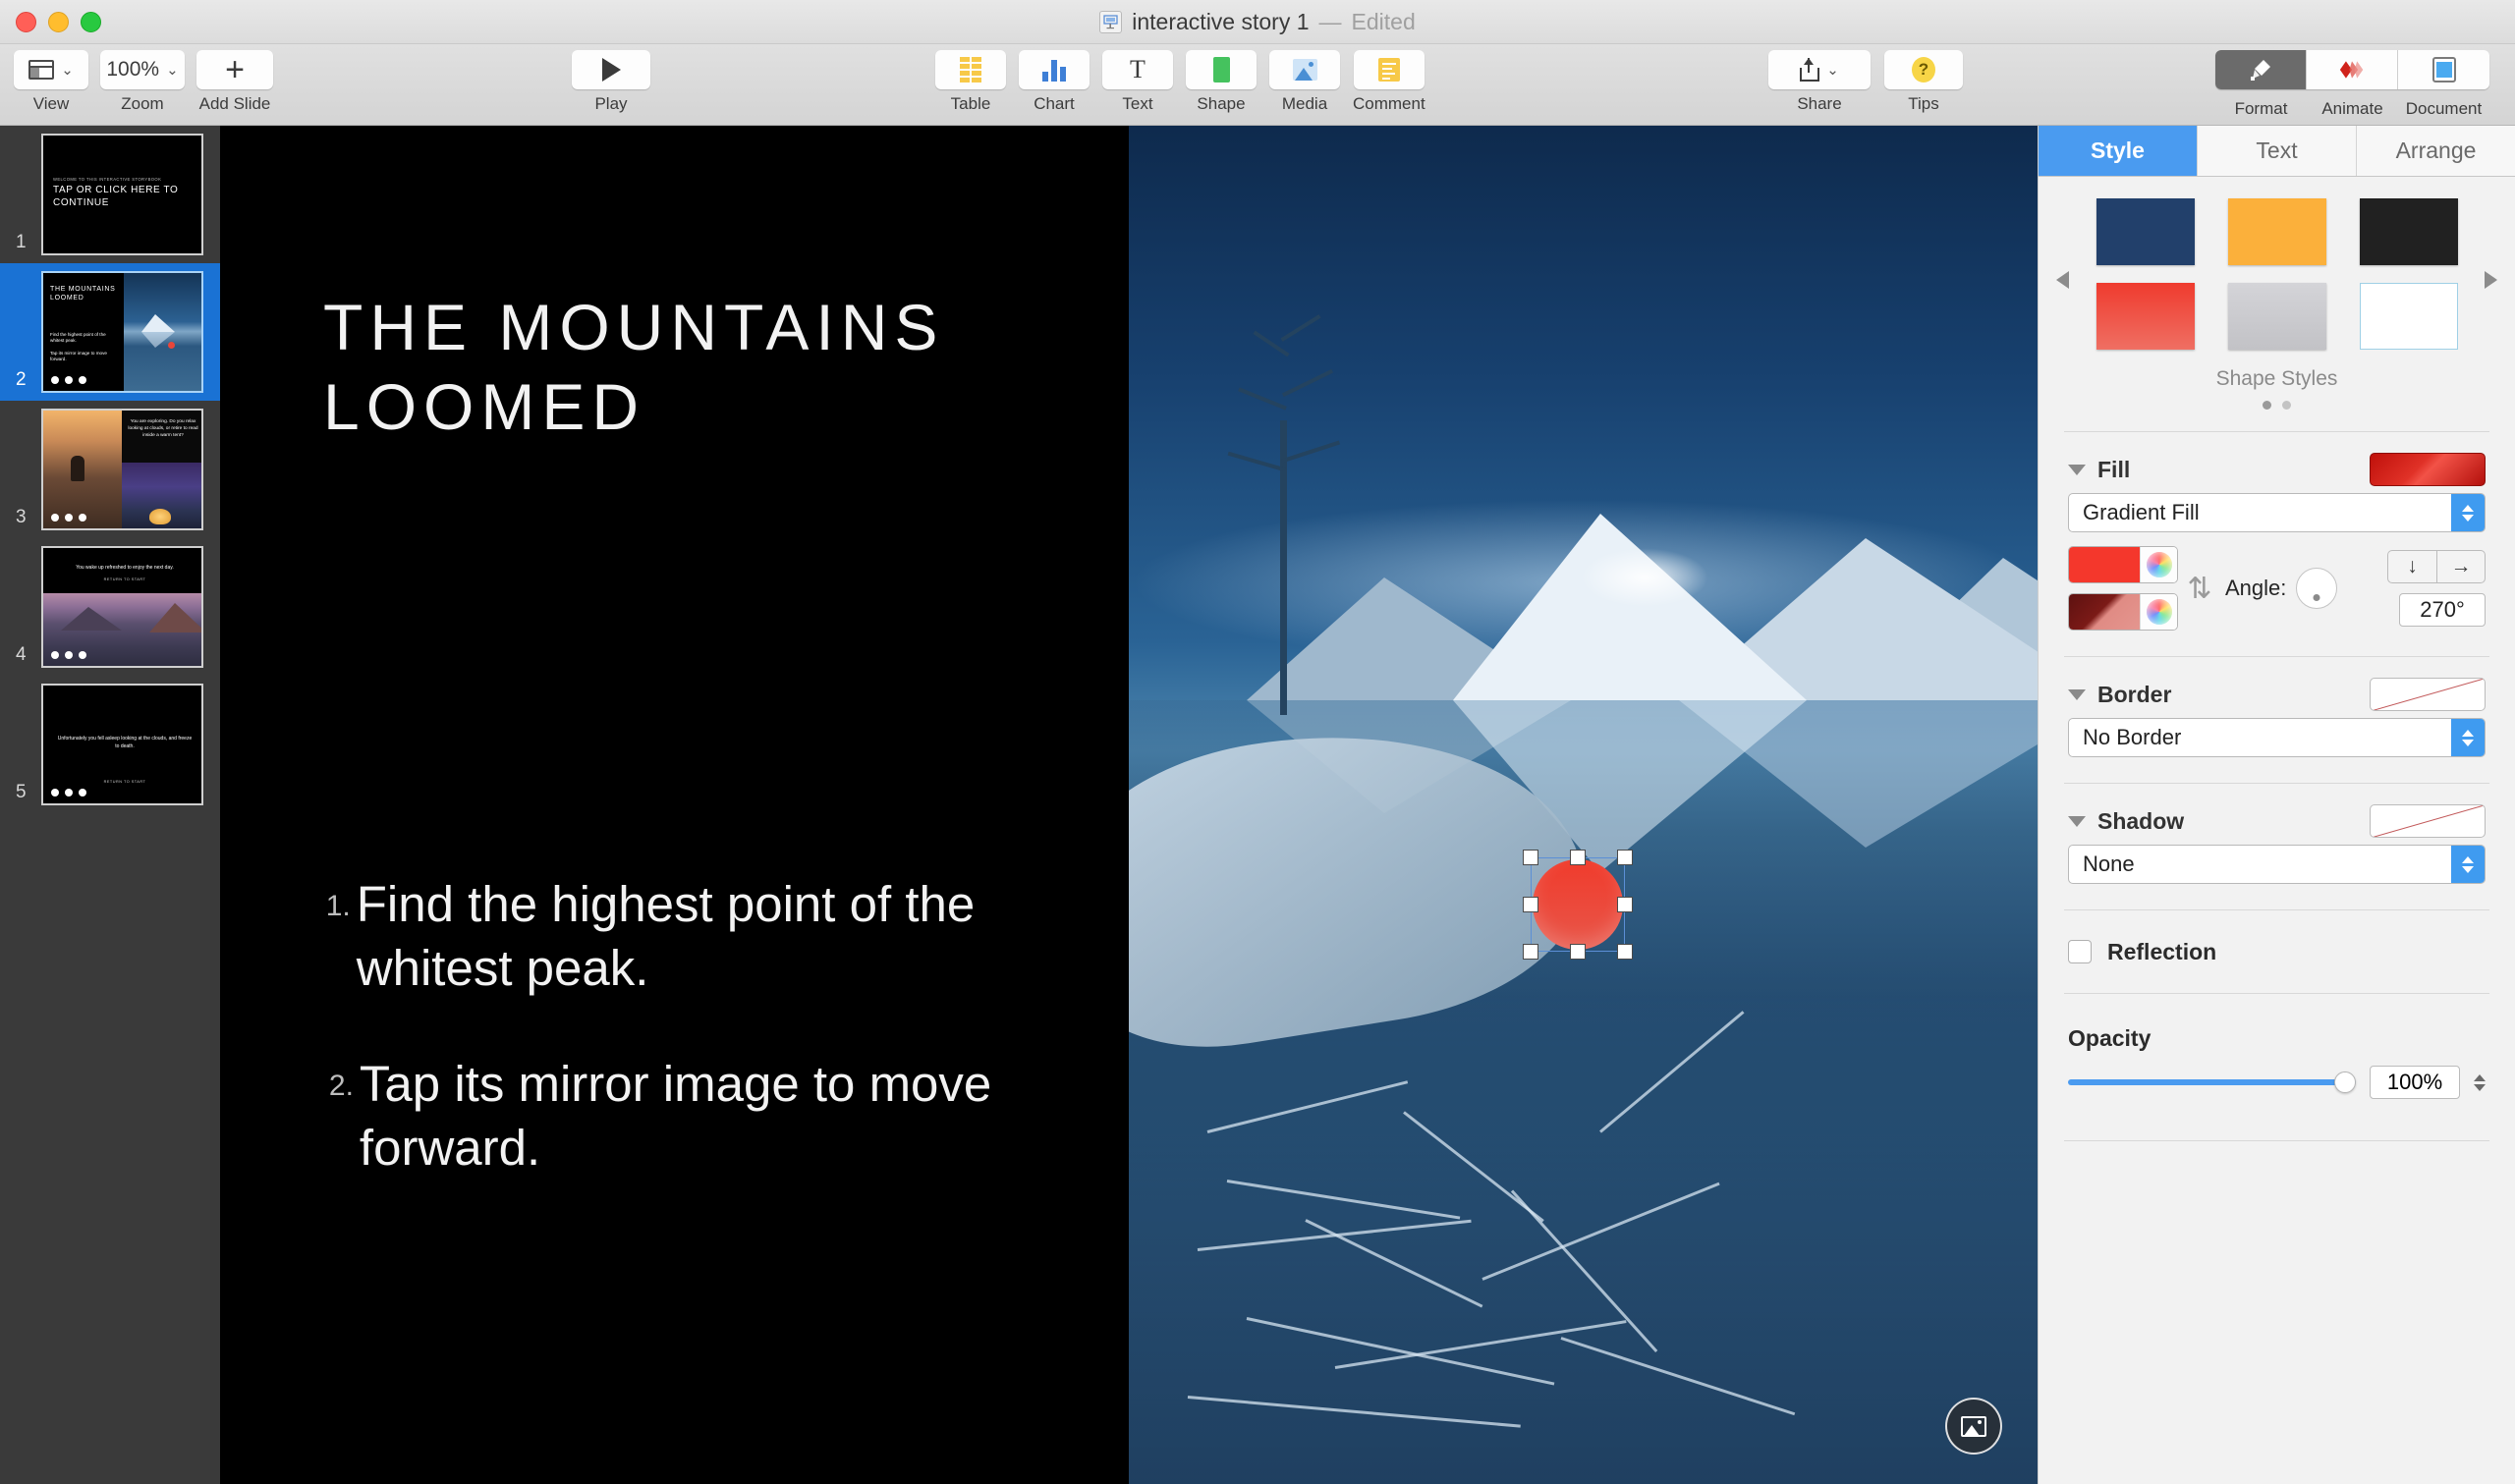 The height and width of the screenshot is (1484, 2515). What do you see at coordinates (2145, 231) in the screenshot?
I see `shape-style-navy` at bounding box center [2145, 231].